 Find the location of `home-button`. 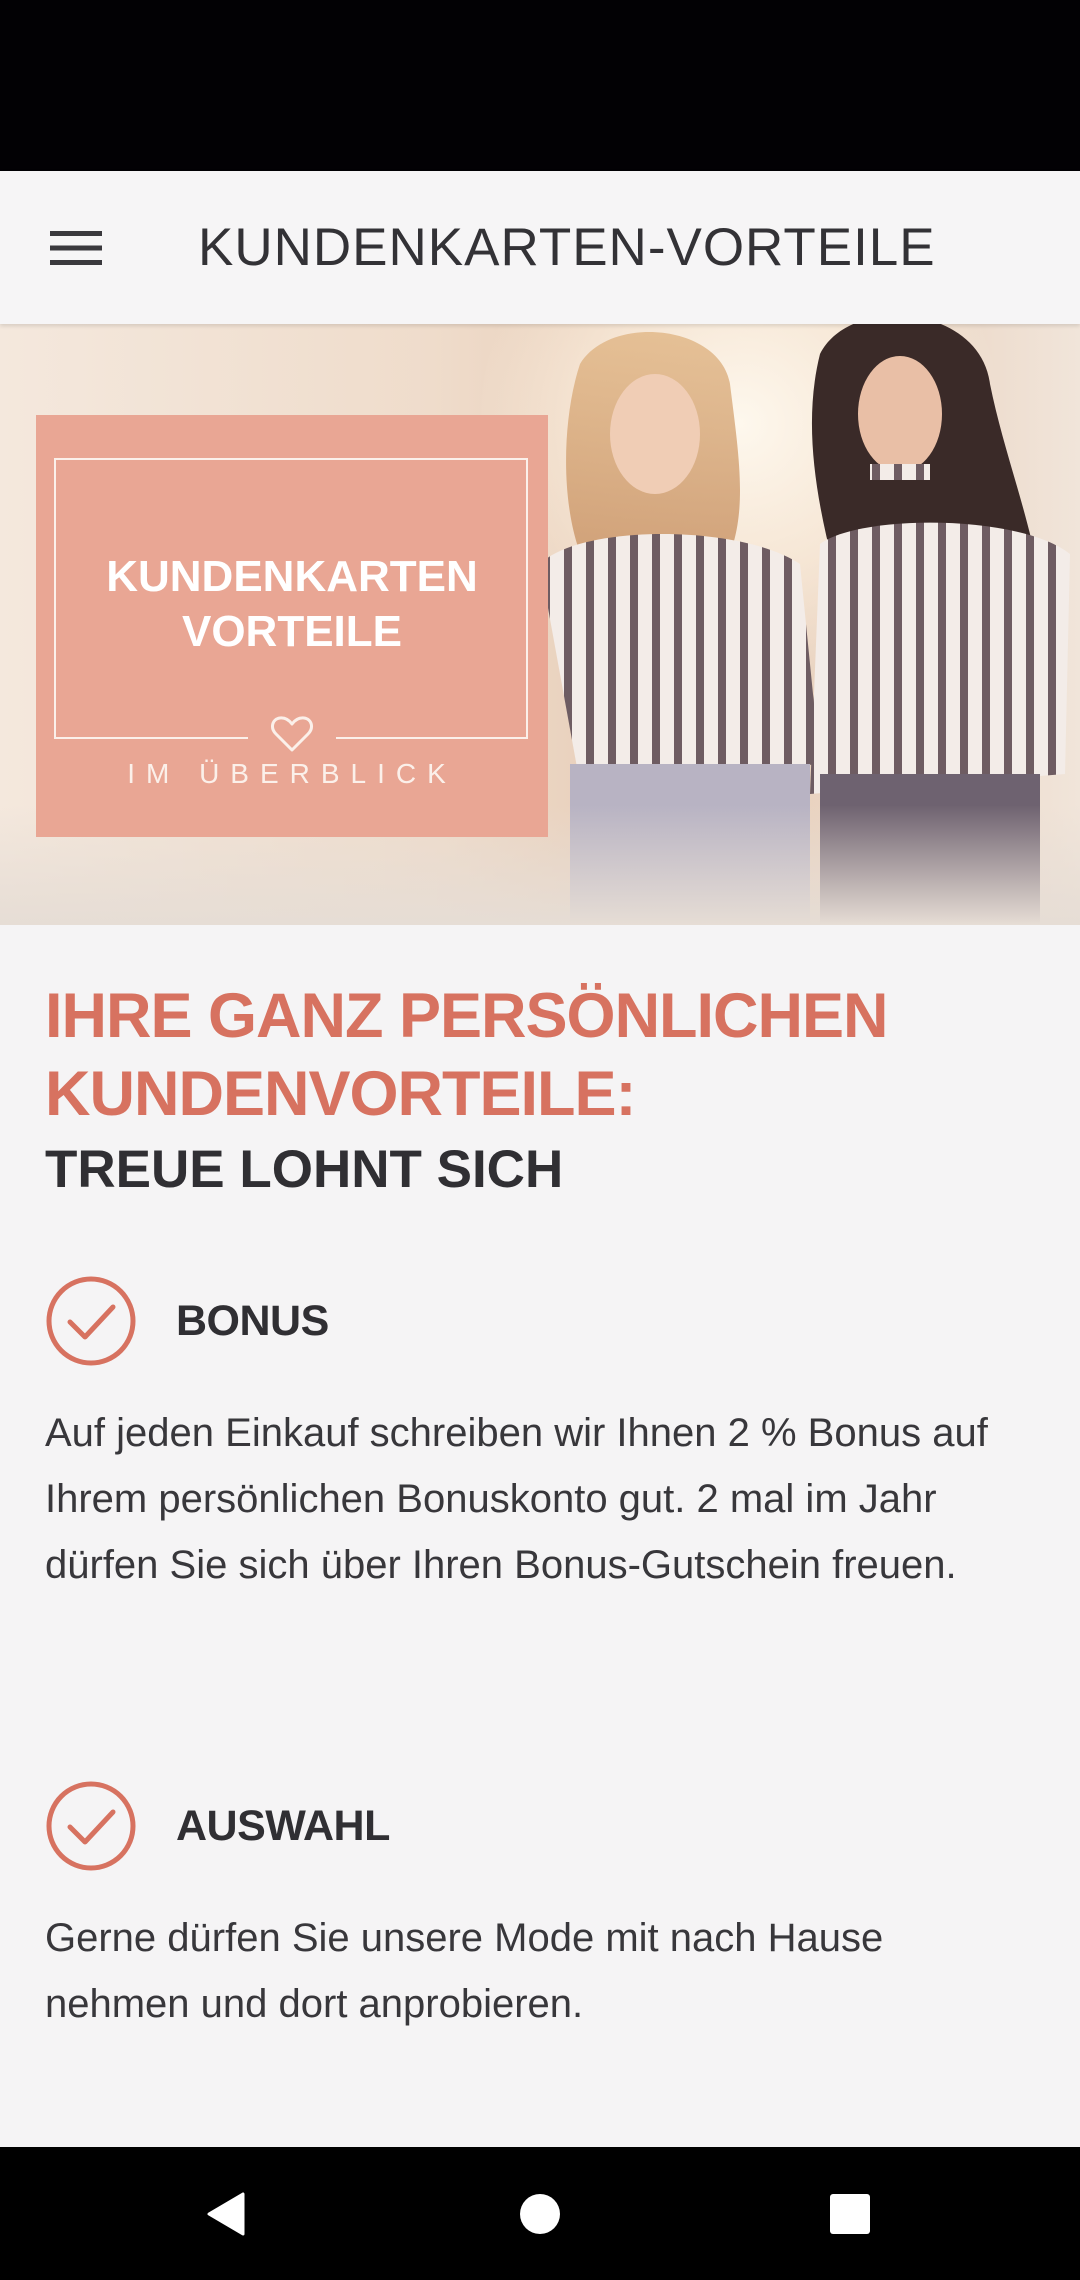

home-button is located at coordinates (540, 2214).